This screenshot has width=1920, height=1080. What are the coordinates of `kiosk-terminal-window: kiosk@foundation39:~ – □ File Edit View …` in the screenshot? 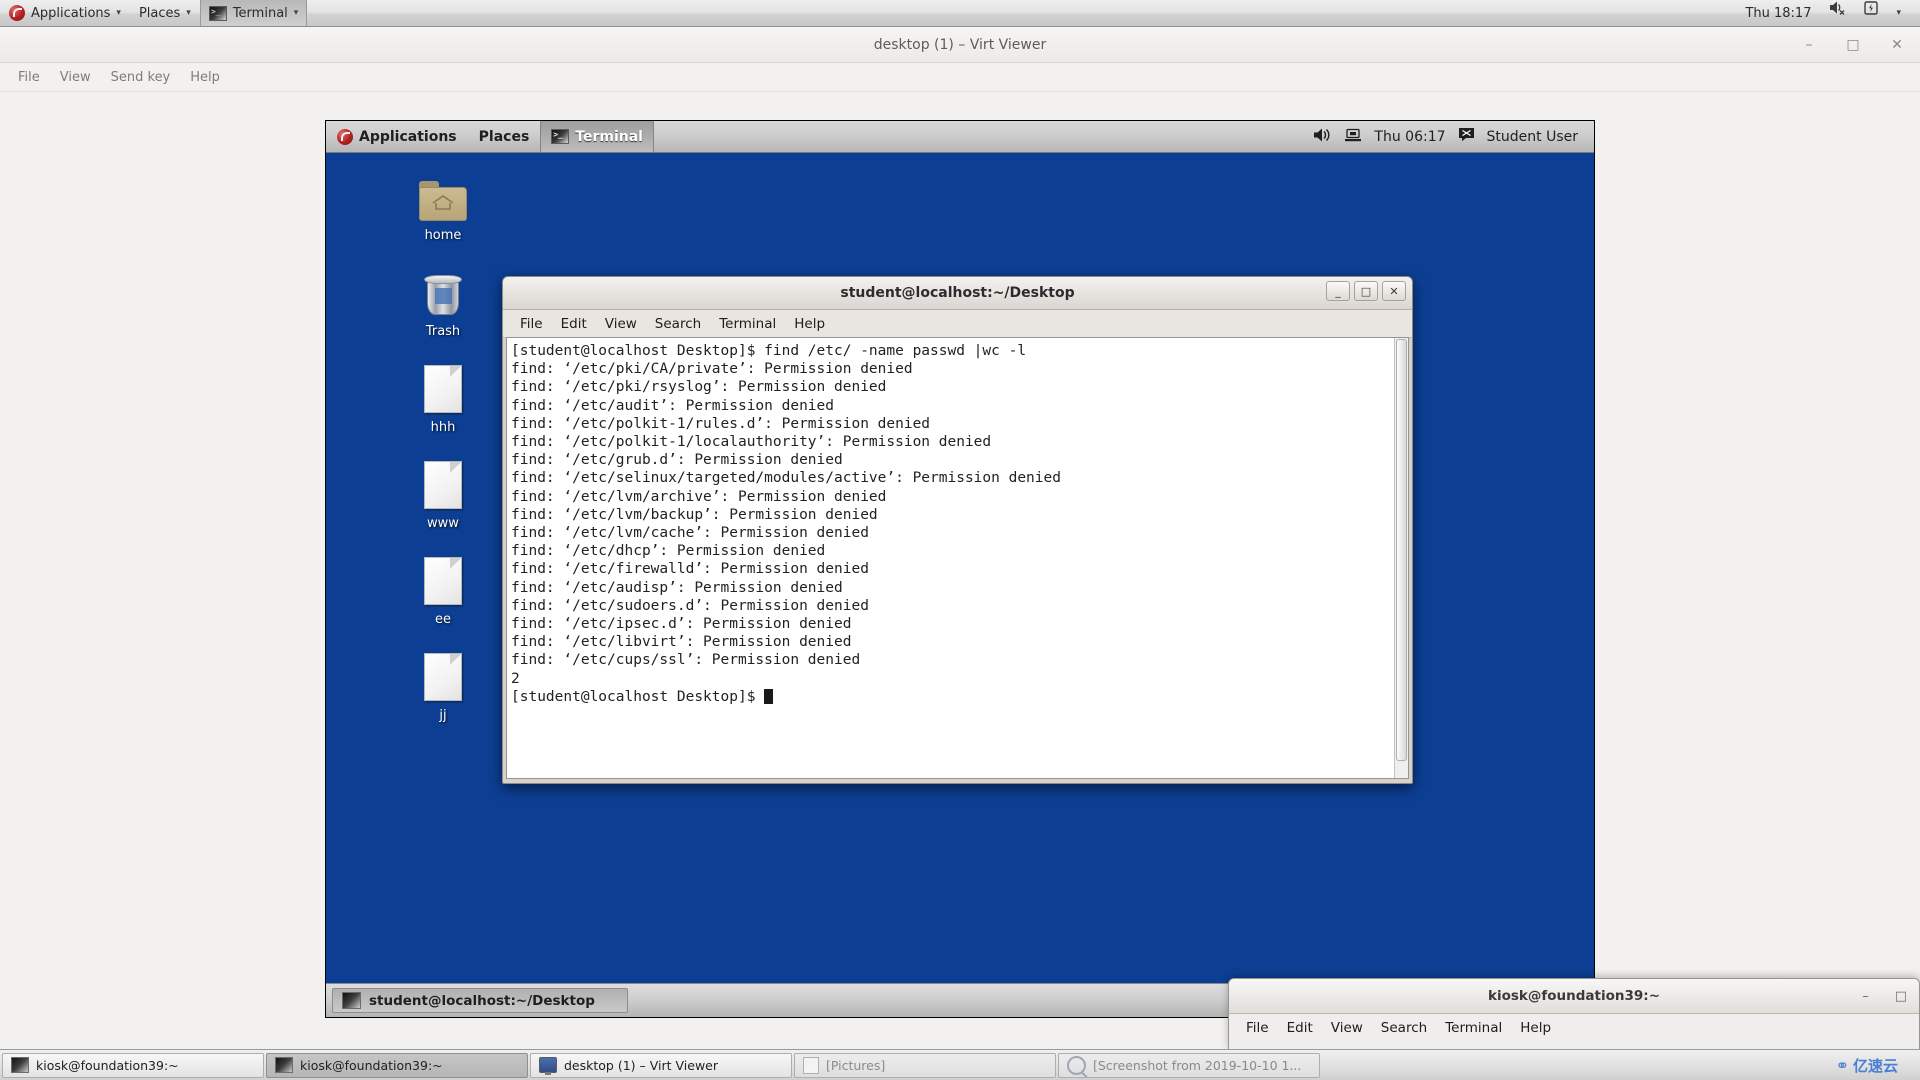 It's located at (1574, 1013).